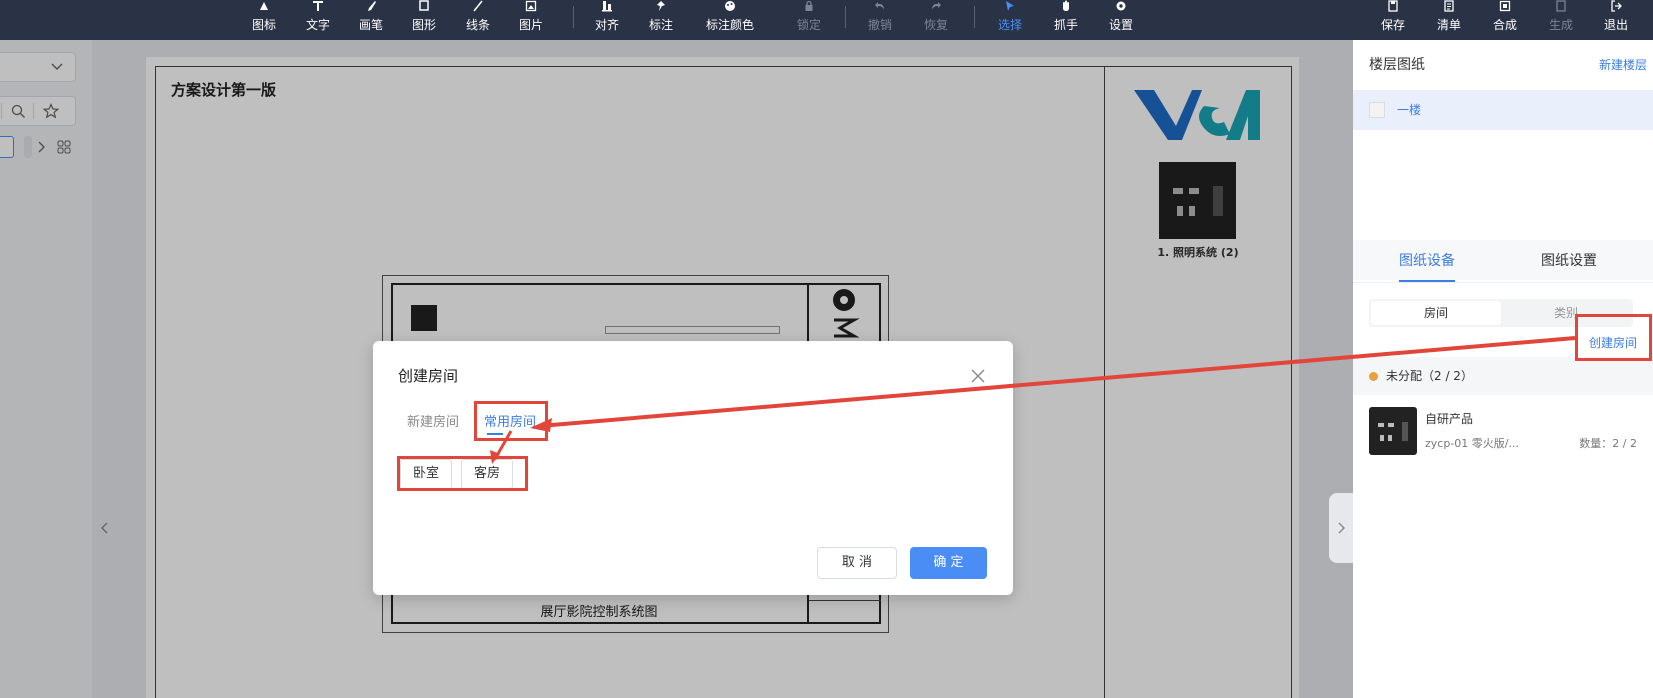 Image resolution: width=1653 pixels, height=698 pixels. I want to click on right-panel-collapse-button, so click(1341, 528).